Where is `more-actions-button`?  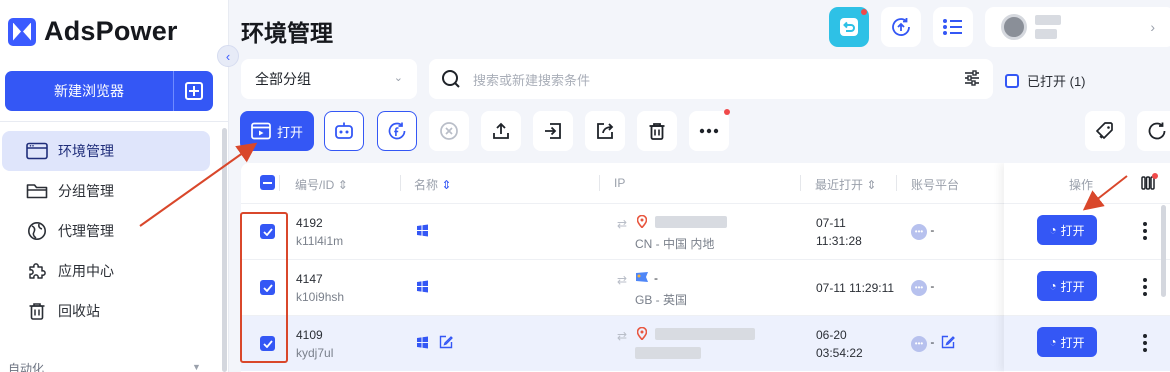
more-actions-button is located at coordinates (709, 130).